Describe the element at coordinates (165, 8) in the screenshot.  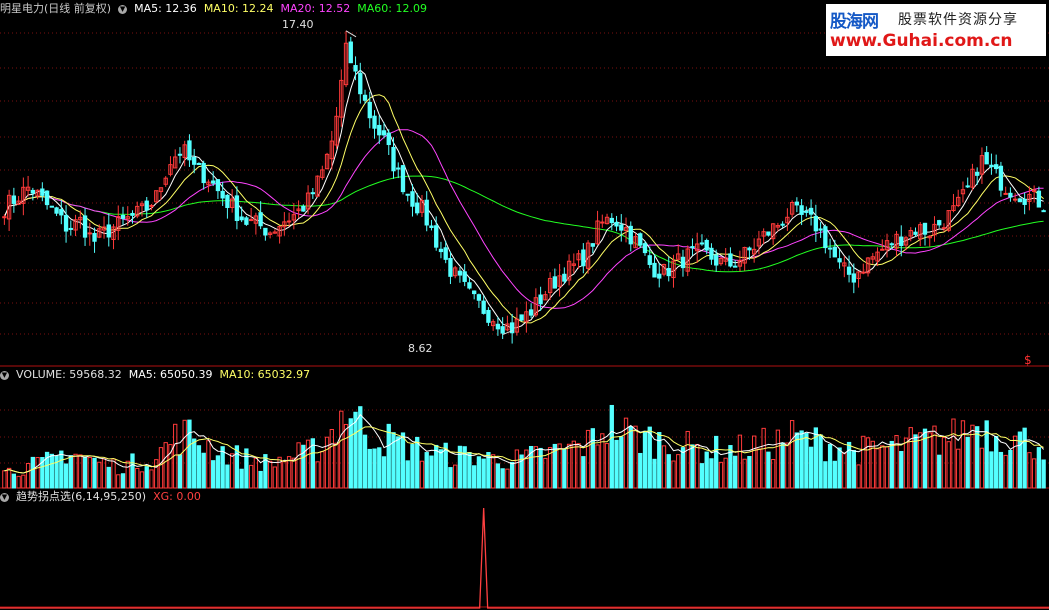
I see `ma5-label: MA5: 12.36` at that location.